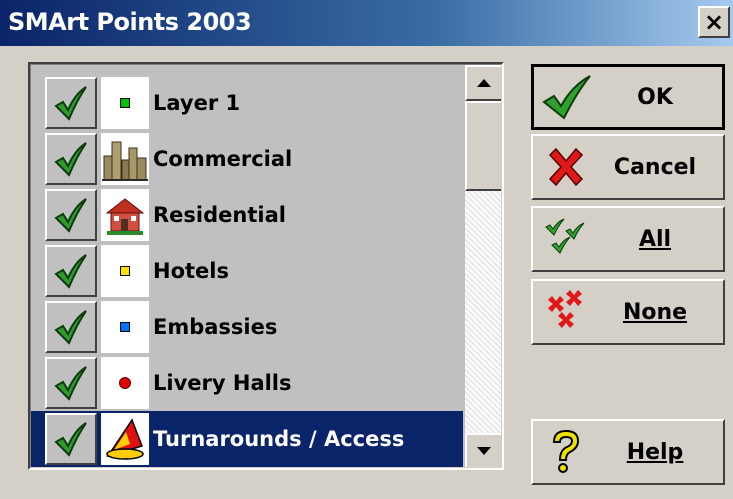 This screenshot has height=499, width=733. I want to click on blue-square-icon, so click(125, 327).